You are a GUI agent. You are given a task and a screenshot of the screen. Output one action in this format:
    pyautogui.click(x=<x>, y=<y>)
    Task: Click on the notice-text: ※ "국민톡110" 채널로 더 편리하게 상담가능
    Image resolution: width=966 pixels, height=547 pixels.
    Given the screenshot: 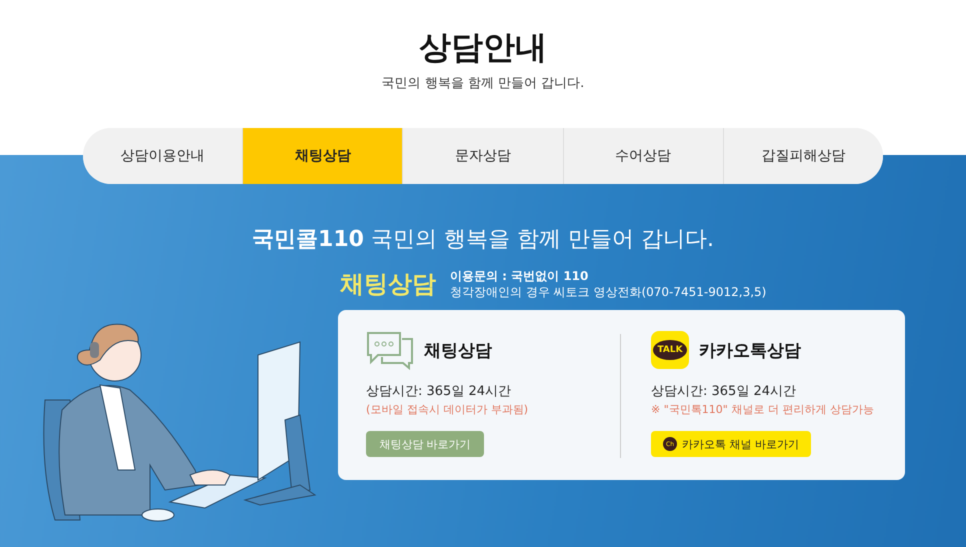 What is the action you would take?
    pyautogui.click(x=763, y=409)
    